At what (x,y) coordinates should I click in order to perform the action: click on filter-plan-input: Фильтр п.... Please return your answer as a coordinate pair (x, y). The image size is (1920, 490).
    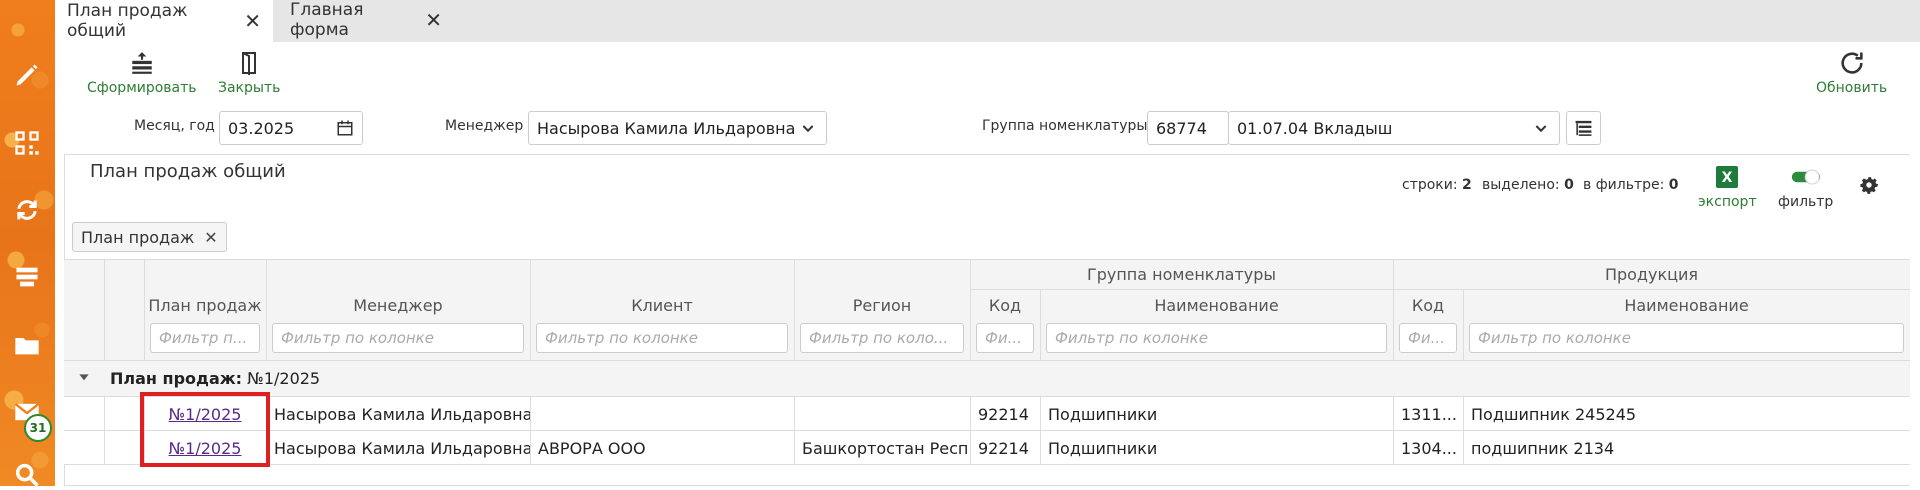
    Looking at the image, I should click on (205, 338).